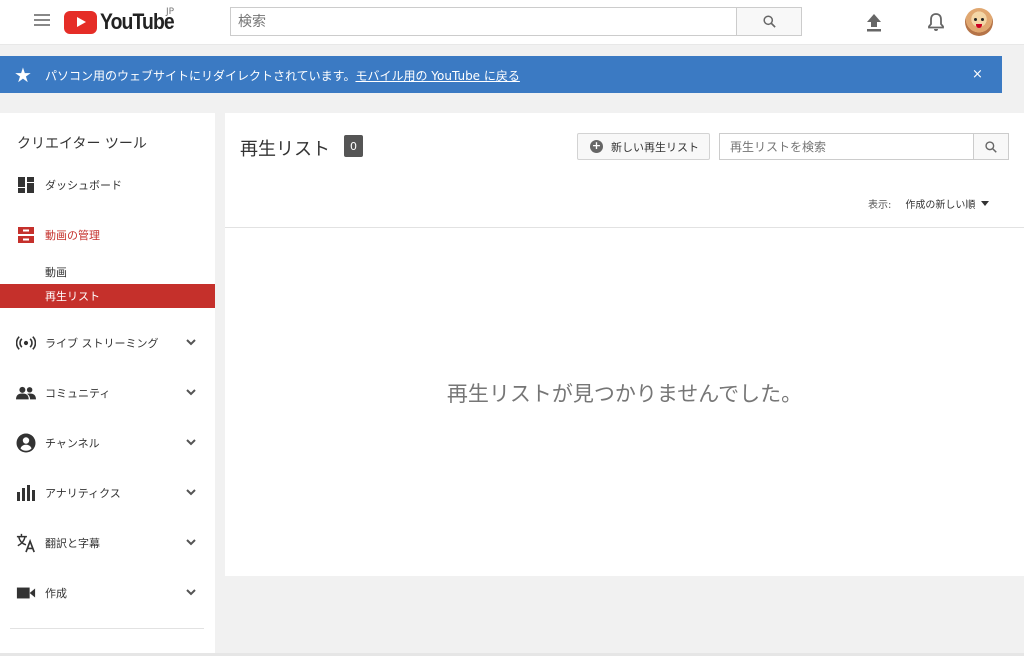  I want to click on sidebar-item-create: 作成, so click(107, 593).